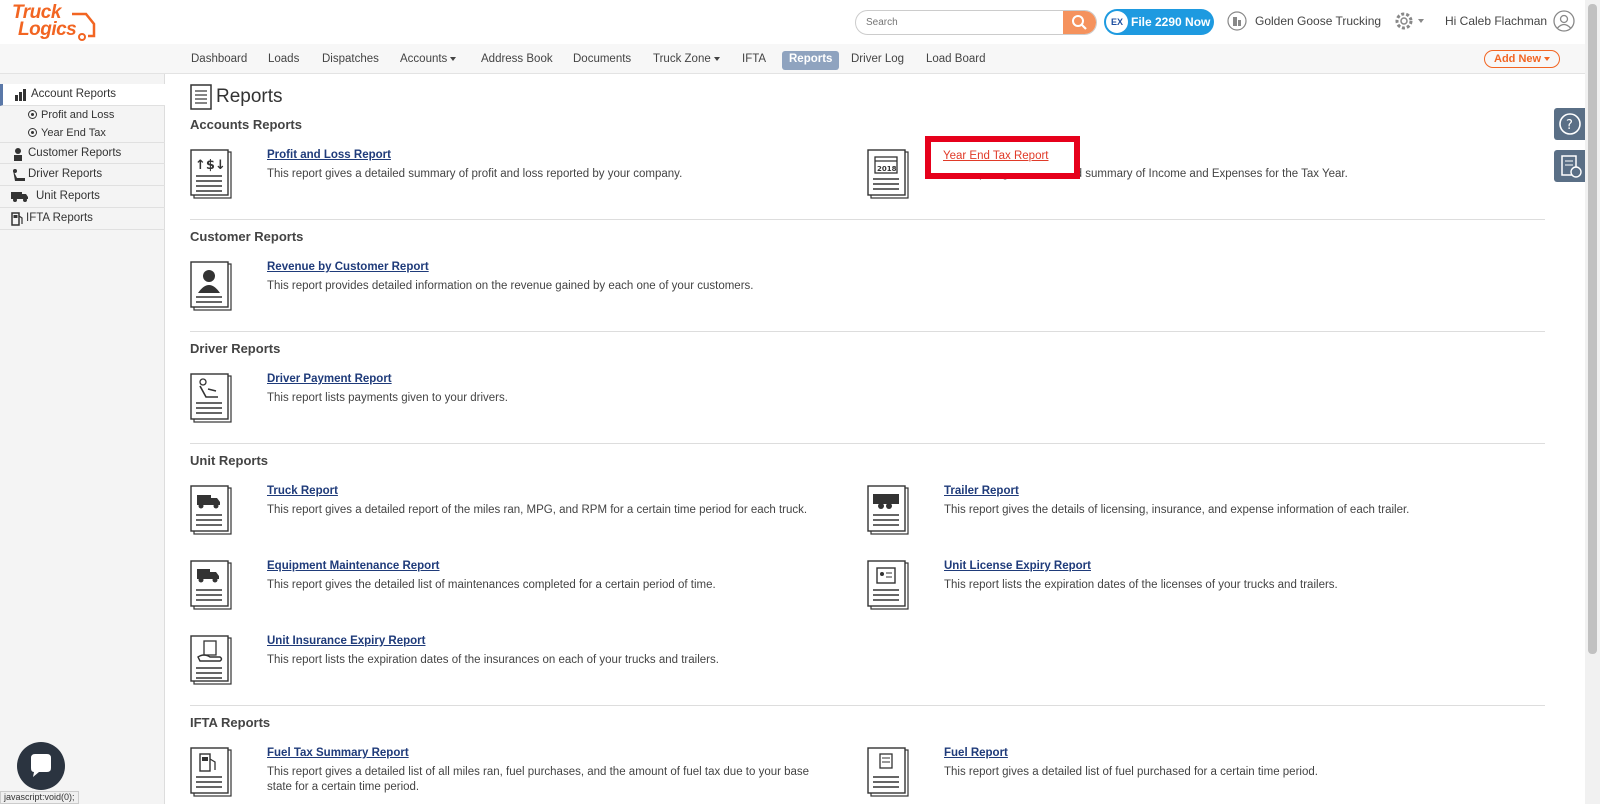 This screenshot has width=1600, height=807. Describe the element at coordinates (19, 175) in the screenshot. I see `driver-seat-icon` at that location.